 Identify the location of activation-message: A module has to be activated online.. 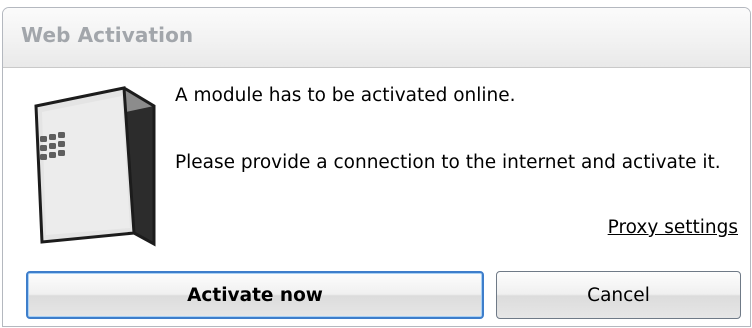
(345, 95).